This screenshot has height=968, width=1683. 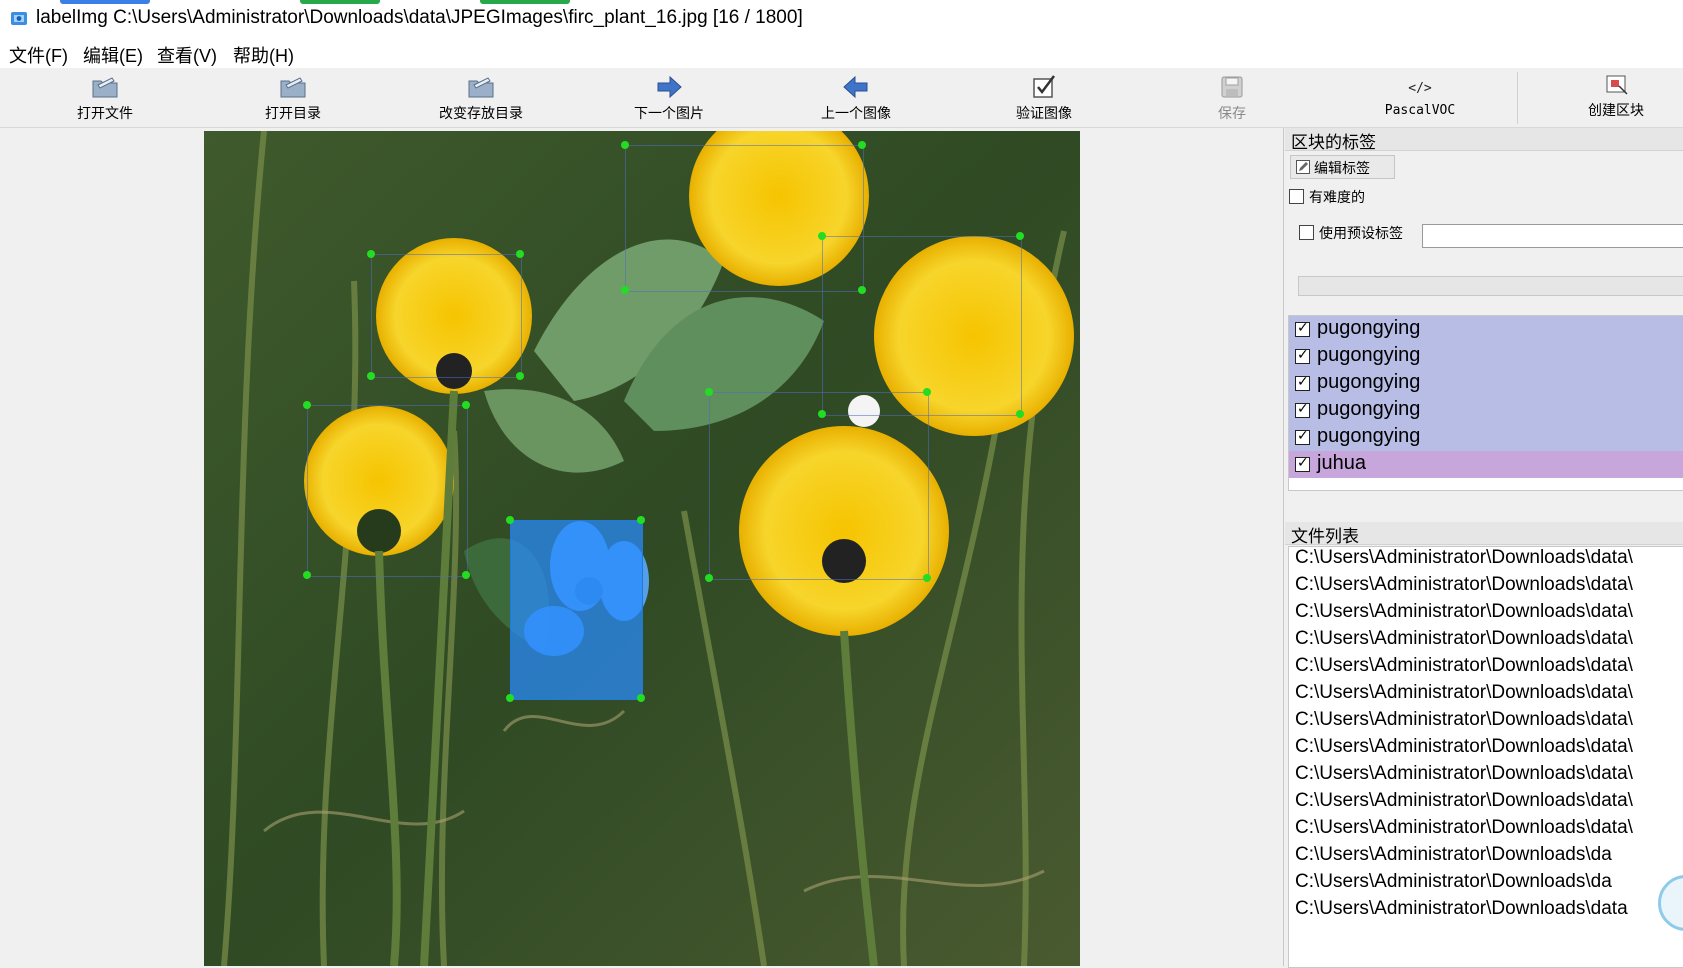 What do you see at coordinates (187, 55) in the screenshot?
I see `menu-view: 查看(V)` at bounding box center [187, 55].